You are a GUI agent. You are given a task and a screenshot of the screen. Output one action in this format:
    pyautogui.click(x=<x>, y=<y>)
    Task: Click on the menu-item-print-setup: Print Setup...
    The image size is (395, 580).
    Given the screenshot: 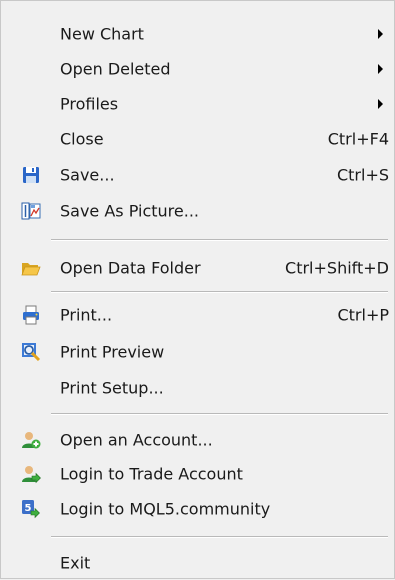 What is the action you would take?
    pyautogui.click(x=198, y=388)
    